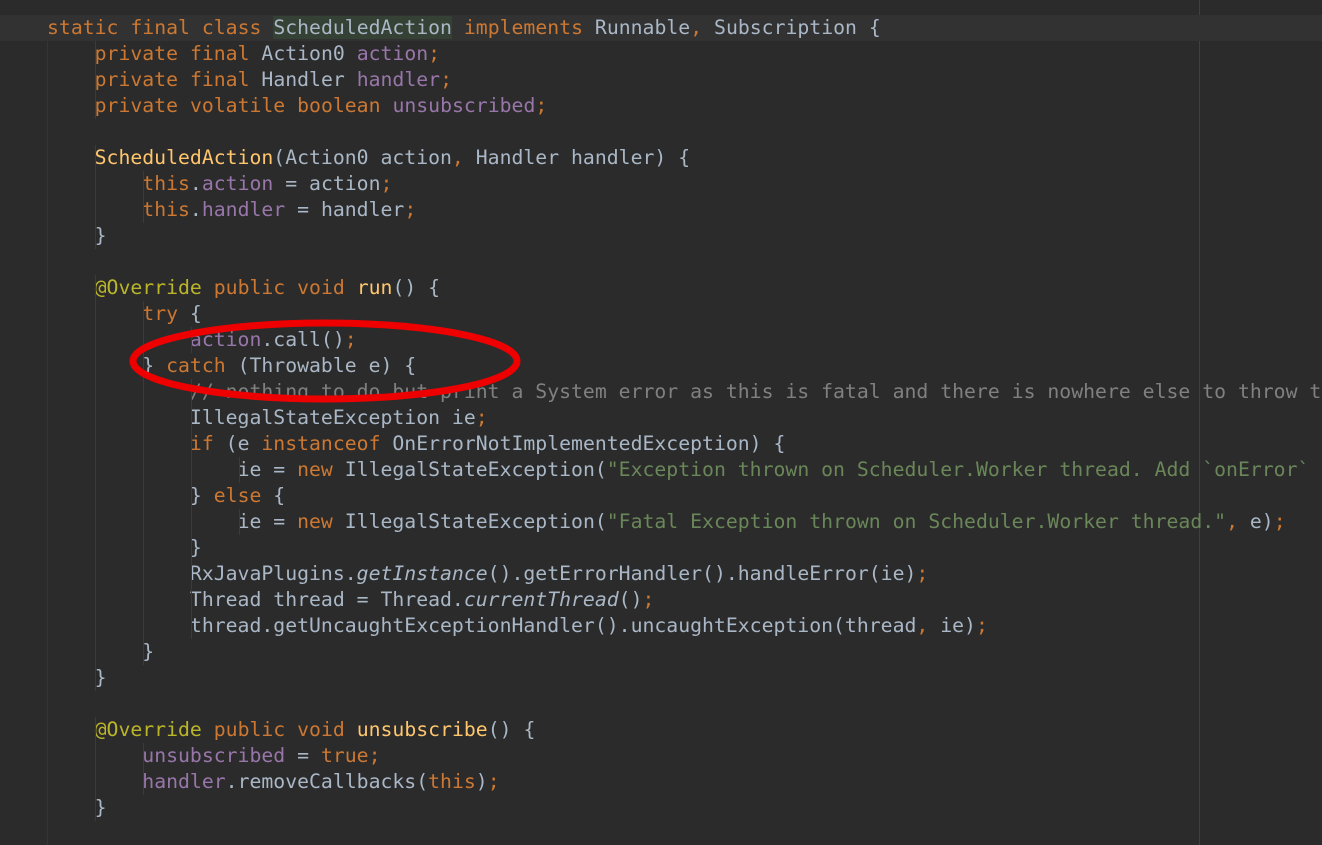 This screenshot has width=1322, height=845. I want to click on code-line: Thread thread = Thread.currentThread();, so click(661, 600).